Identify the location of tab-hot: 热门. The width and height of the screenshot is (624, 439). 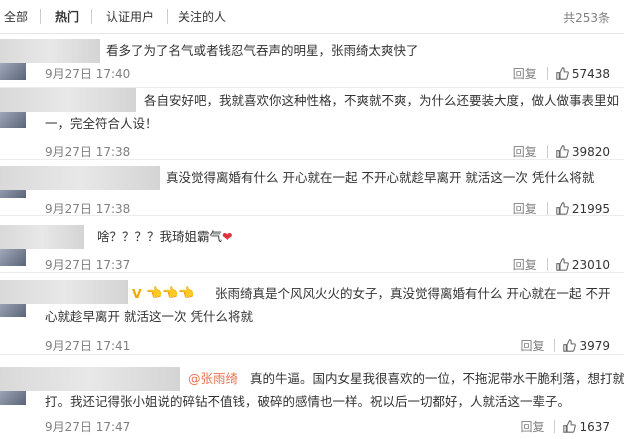
(67, 17).